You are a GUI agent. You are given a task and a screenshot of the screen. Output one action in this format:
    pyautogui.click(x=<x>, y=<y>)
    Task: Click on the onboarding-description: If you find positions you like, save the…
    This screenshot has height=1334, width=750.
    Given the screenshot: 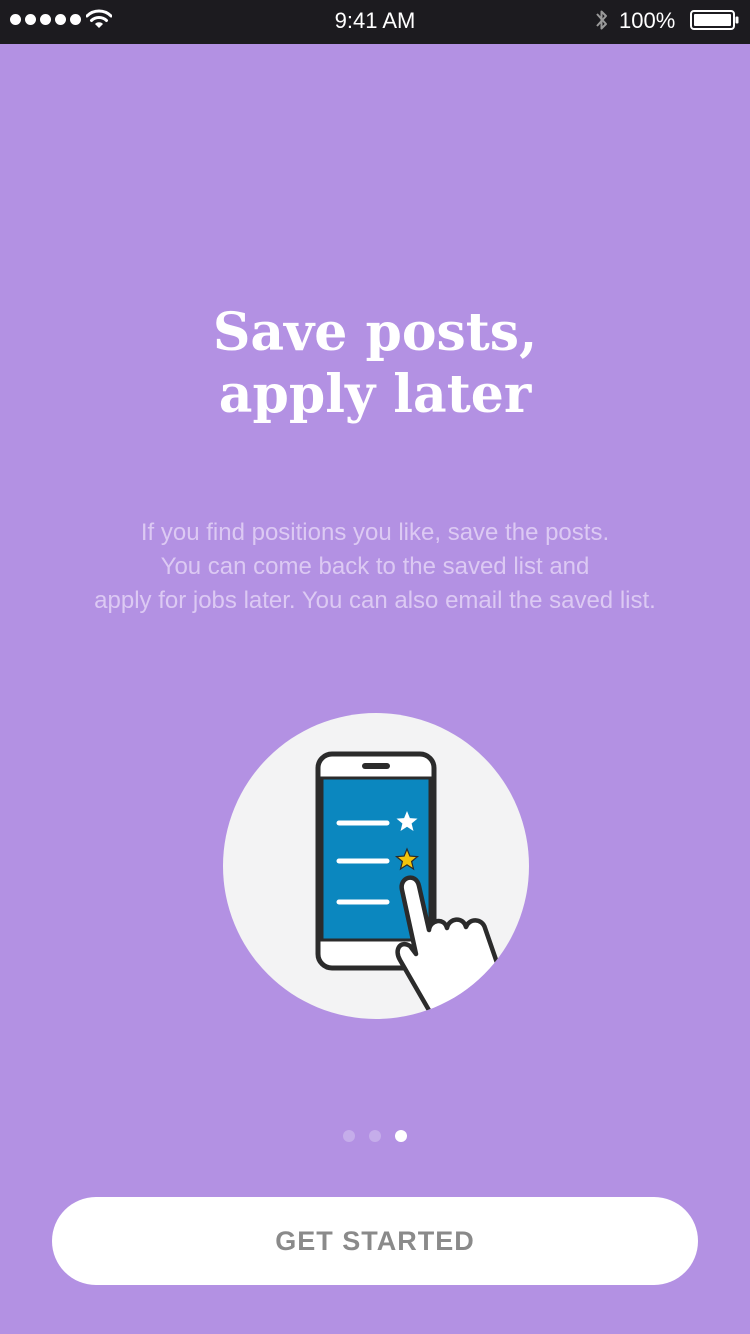 What is the action you would take?
    pyautogui.click(x=375, y=566)
    